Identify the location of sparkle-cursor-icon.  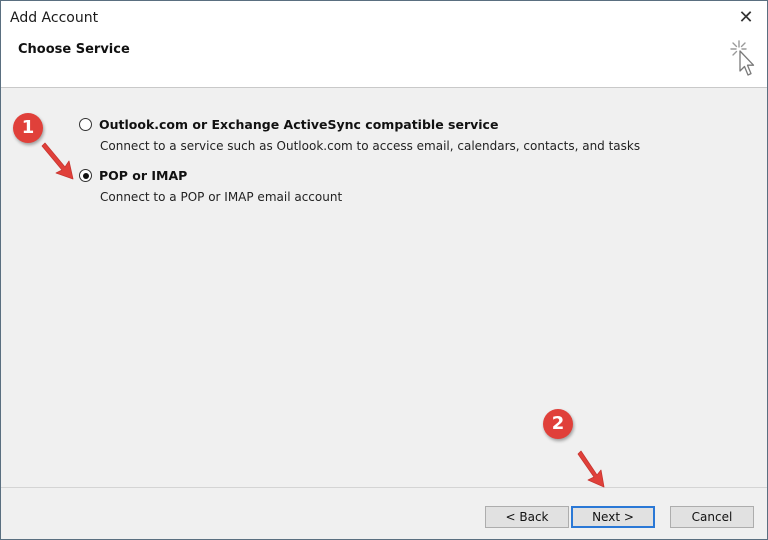
(742, 58).